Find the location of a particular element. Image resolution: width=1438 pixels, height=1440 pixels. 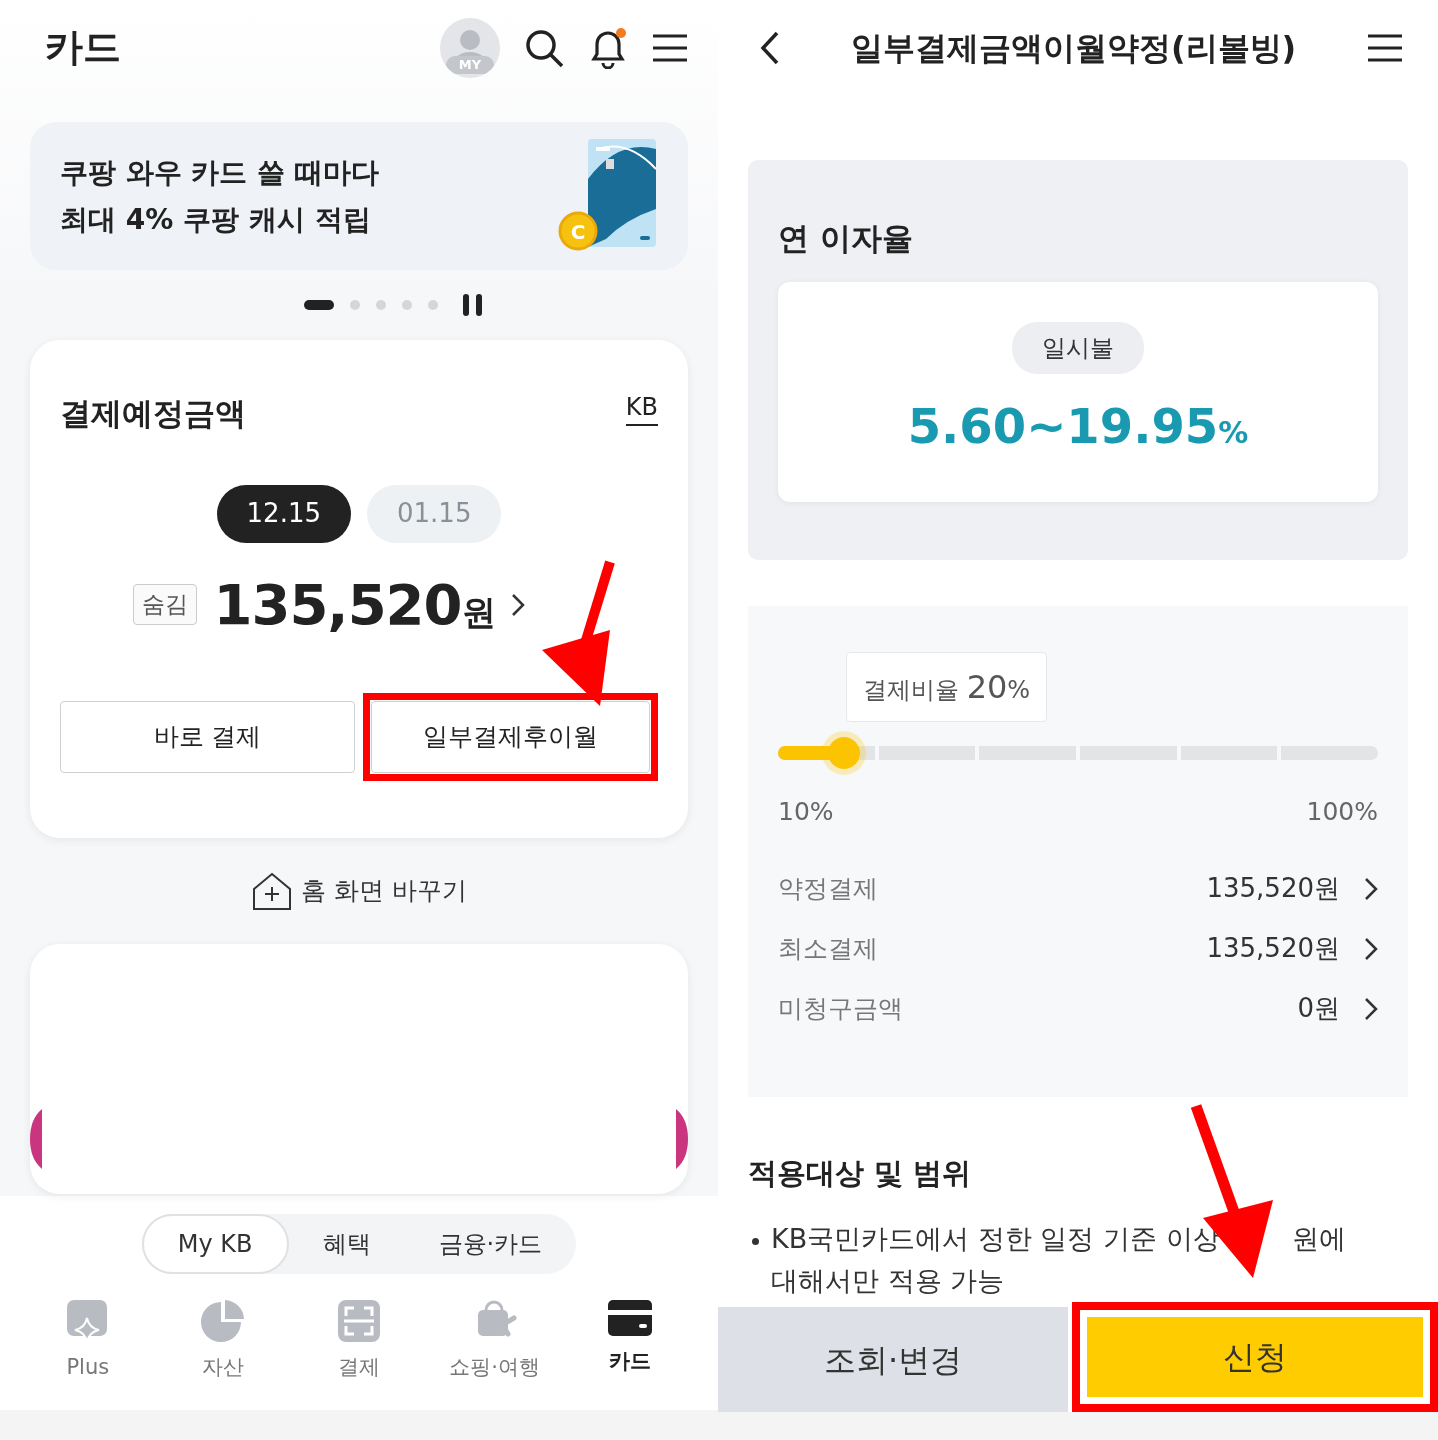

scan-icon is located at coordinates (359, 1321).